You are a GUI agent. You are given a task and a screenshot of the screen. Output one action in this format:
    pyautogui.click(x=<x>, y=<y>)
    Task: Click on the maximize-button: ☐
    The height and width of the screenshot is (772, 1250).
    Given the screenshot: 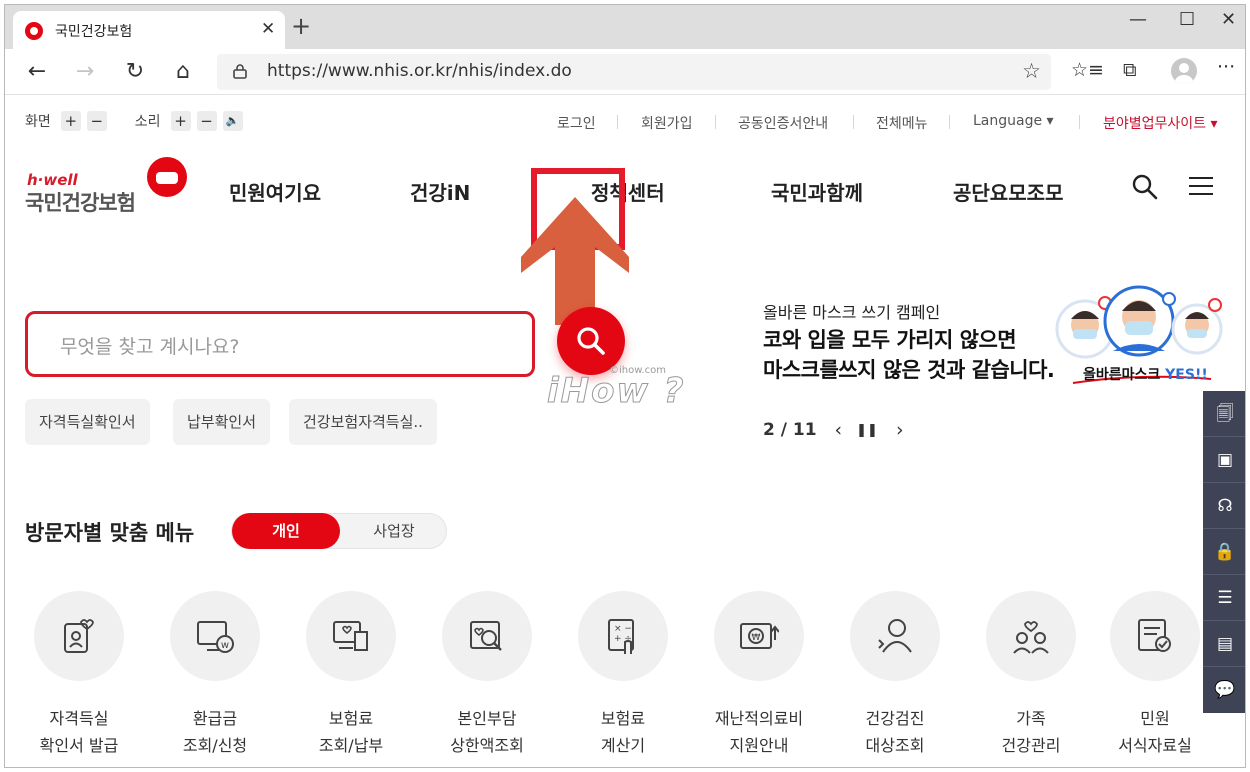 What is the action you would take?
    pyautogui.click(x=1187, y=19)
    